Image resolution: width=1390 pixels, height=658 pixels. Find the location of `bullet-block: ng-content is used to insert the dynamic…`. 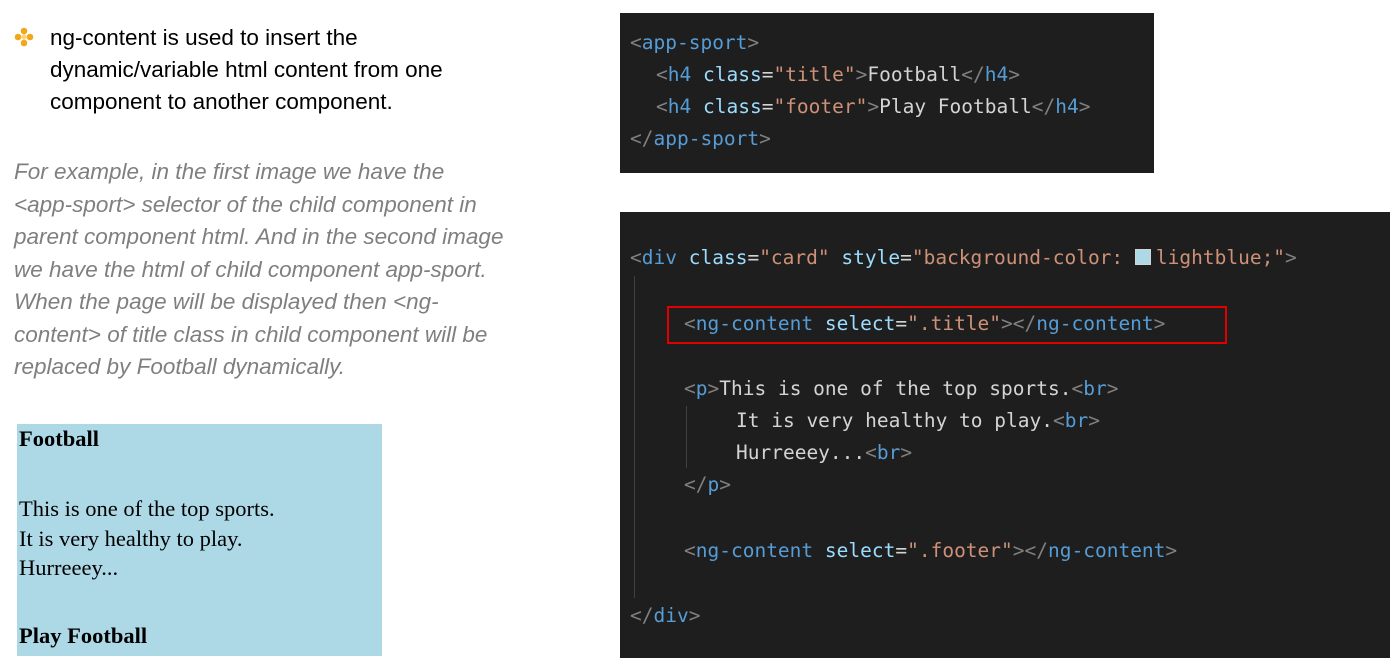

bullet-block: ng-content is used to insert the dynamic… is located at coordinates (294, 70).